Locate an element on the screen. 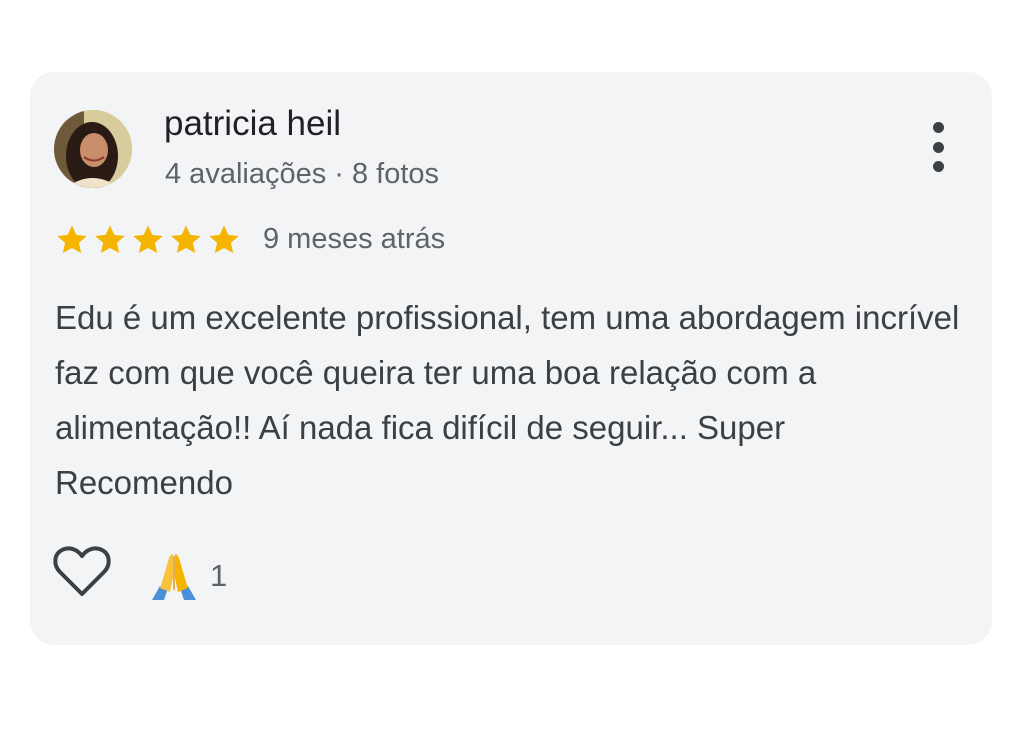 This screenshot has width=1024, height=733. like-button is located at coordinates (82, 572).